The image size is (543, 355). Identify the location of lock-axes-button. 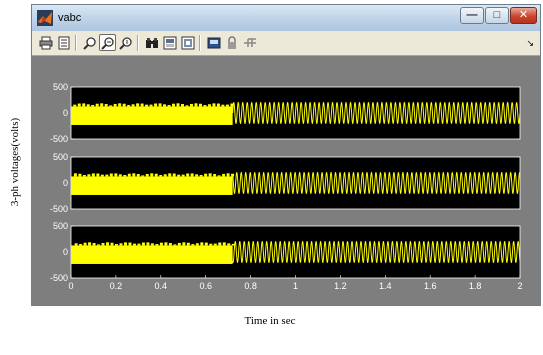
(231, 42).